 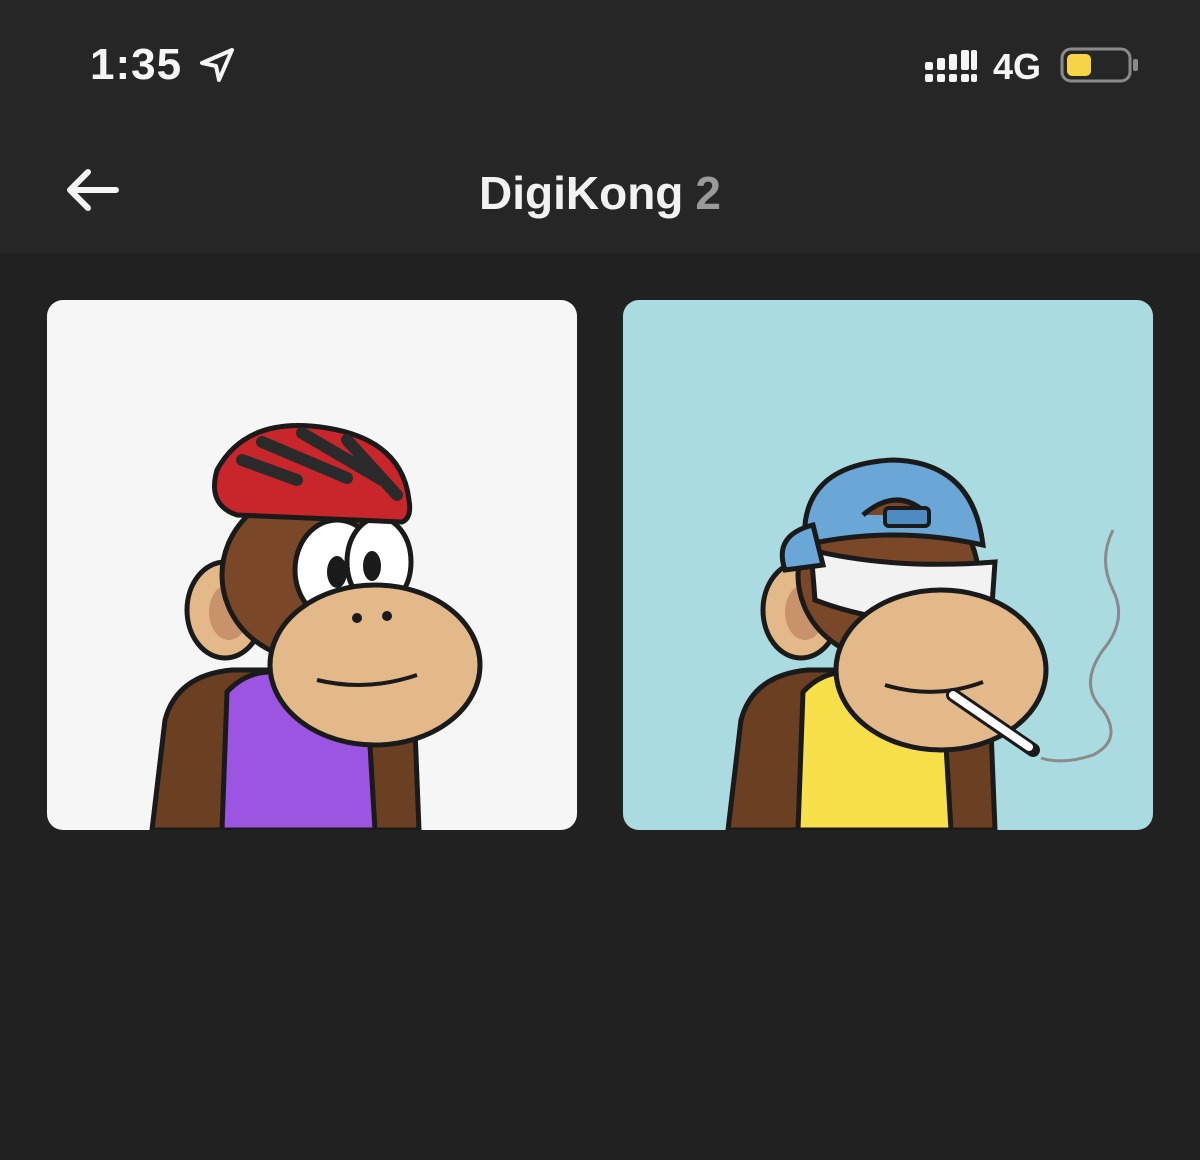 I want to click on battery-icon, so click(x=1099, y=65).